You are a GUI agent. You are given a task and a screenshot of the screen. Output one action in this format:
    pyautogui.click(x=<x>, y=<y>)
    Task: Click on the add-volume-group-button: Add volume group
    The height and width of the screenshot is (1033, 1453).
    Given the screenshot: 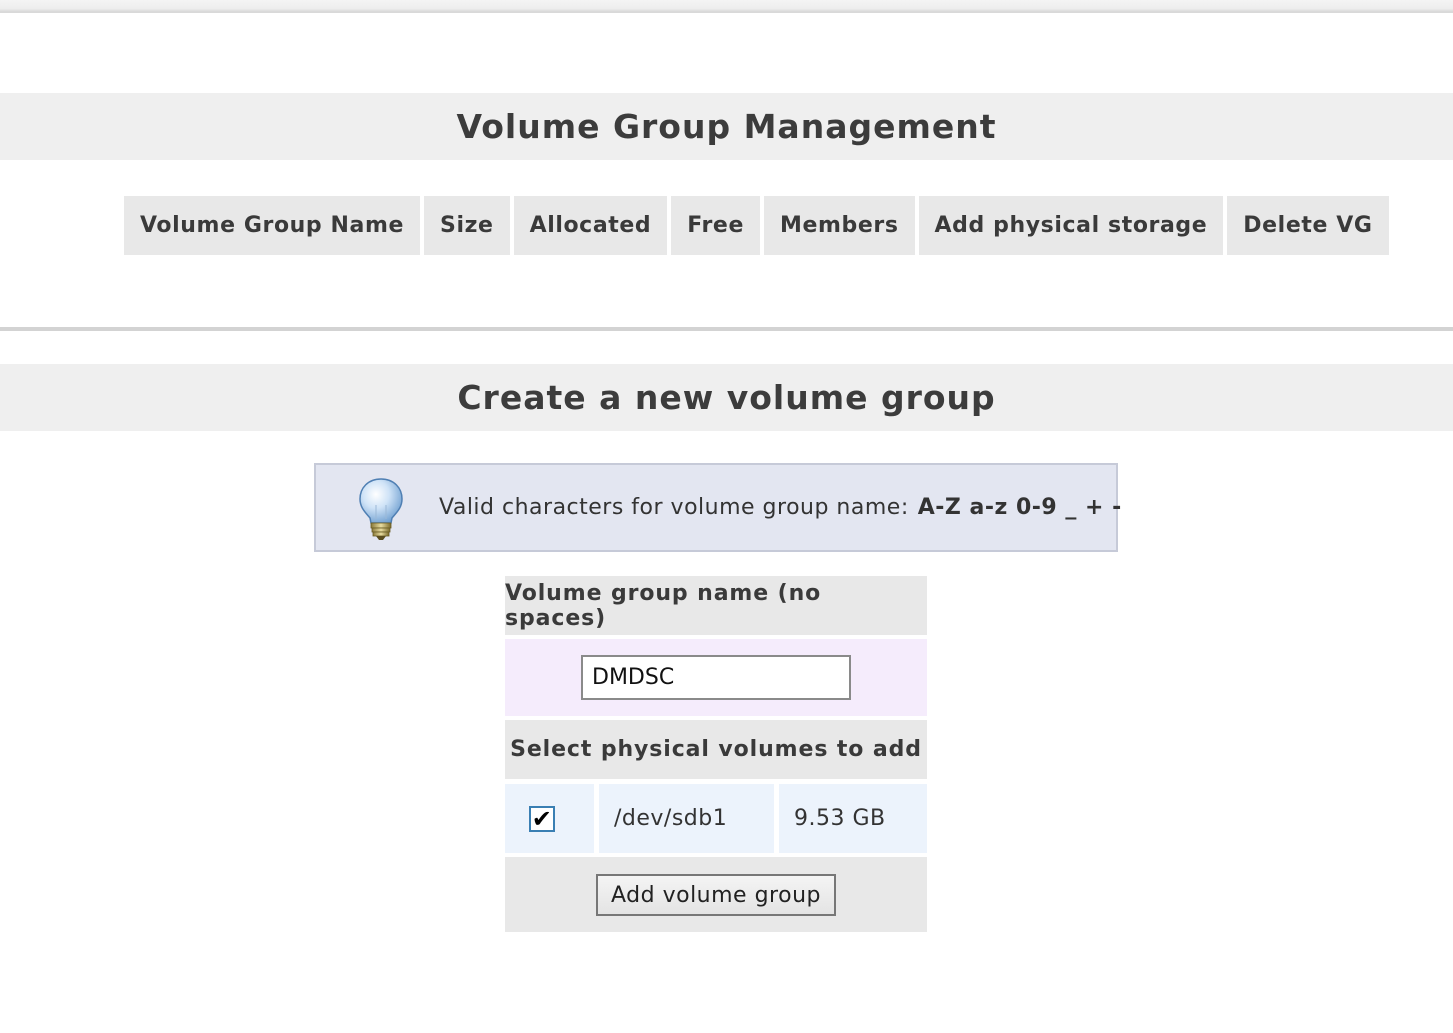 What is the action you would take?
    pyautogui.click(x=716, y=895)
    